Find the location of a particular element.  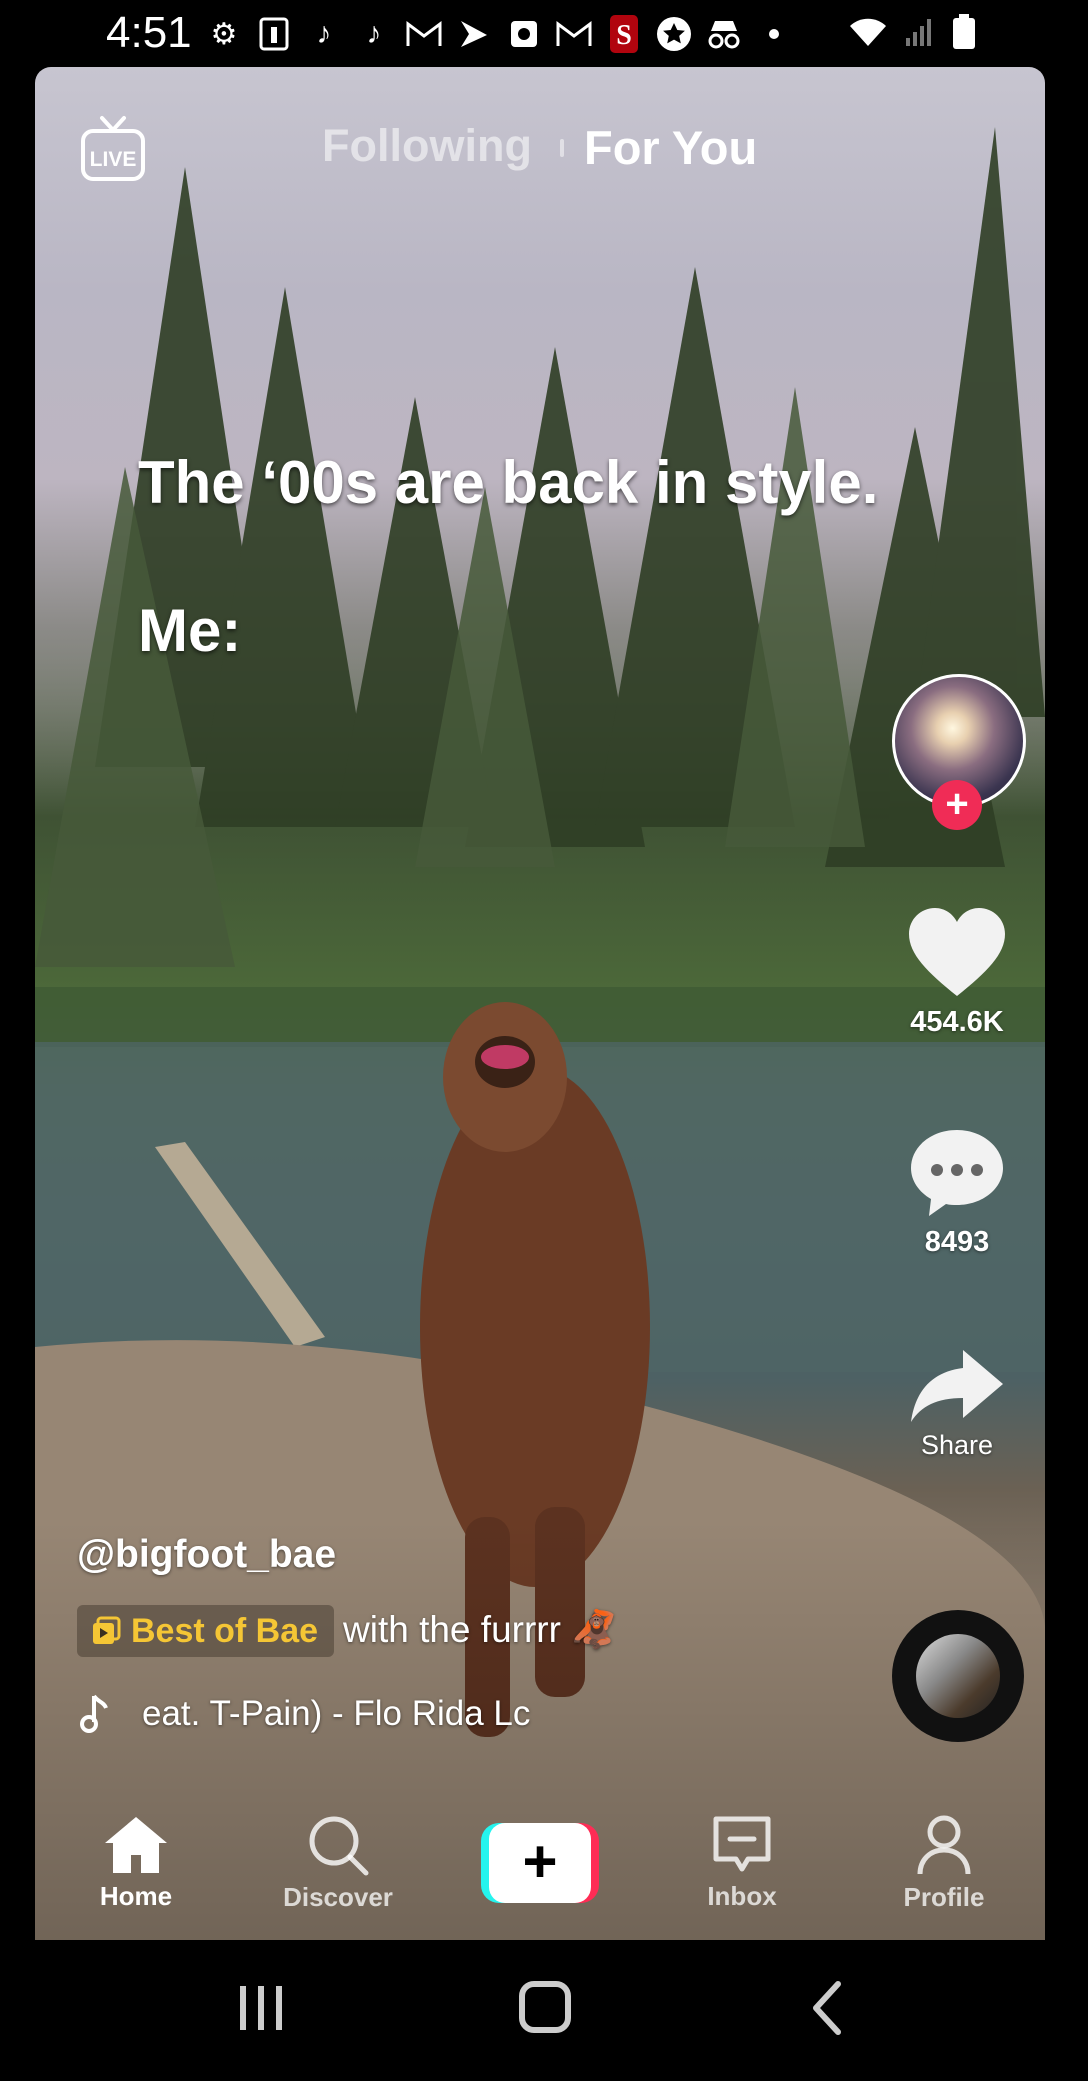

status-bar: 4:51 ⚙ ♪ ♪ S is located at coordinates (544, 34).